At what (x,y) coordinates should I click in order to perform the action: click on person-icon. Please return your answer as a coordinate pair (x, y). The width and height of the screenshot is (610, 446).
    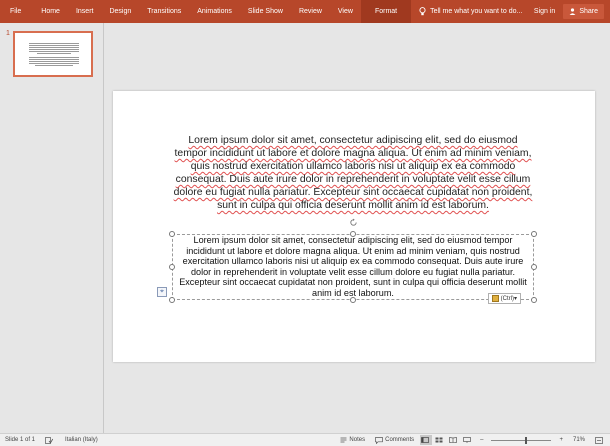
    Looking at the image, I should click on (572, 11).